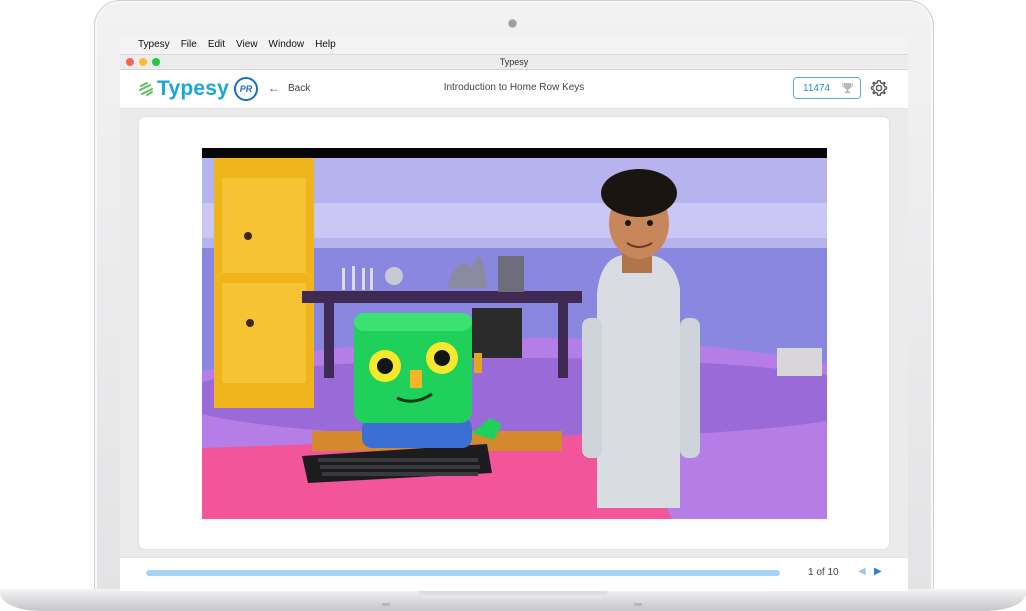 The image size is (1026, 611). I want to click on page-indicator: 1 of 10, so click(823, 572).